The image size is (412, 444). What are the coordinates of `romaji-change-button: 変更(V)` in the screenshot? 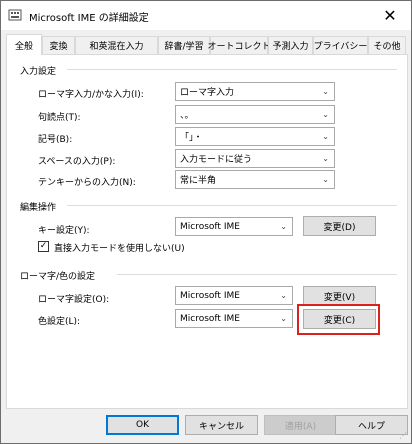 It's located at (339, 296).